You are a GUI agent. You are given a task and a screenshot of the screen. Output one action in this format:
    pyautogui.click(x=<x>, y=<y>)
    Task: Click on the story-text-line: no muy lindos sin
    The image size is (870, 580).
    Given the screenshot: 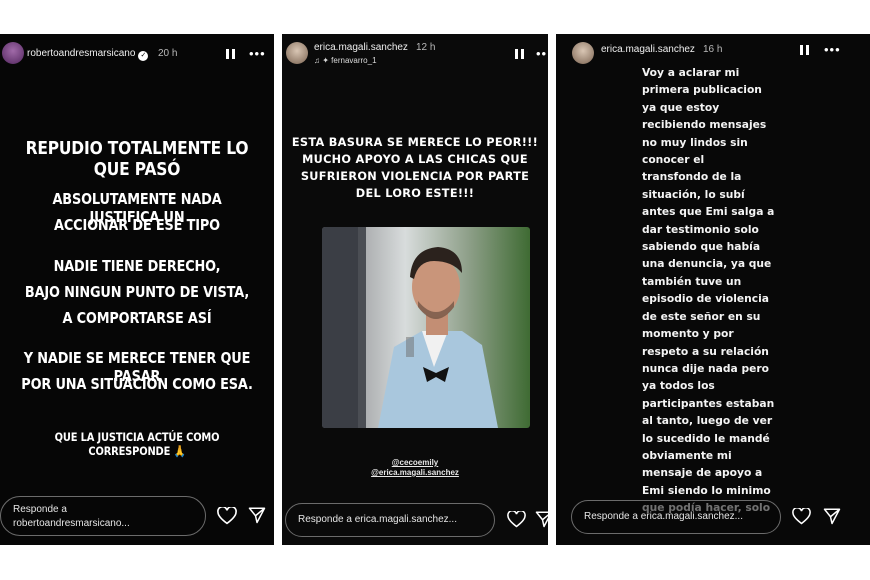 What is the action you would take?
    pyautogui.click(x=695, y=142)
    